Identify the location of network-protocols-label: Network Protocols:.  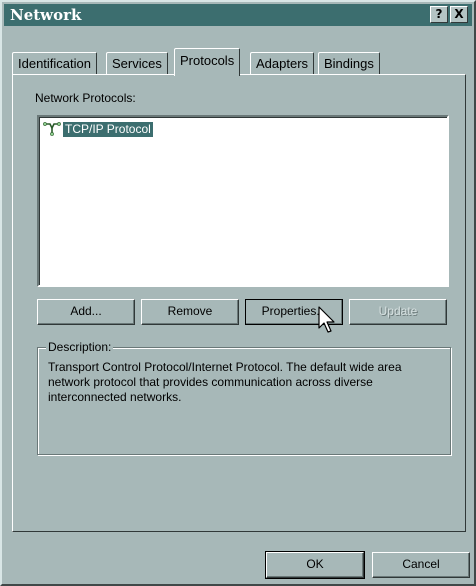
(85, 98).